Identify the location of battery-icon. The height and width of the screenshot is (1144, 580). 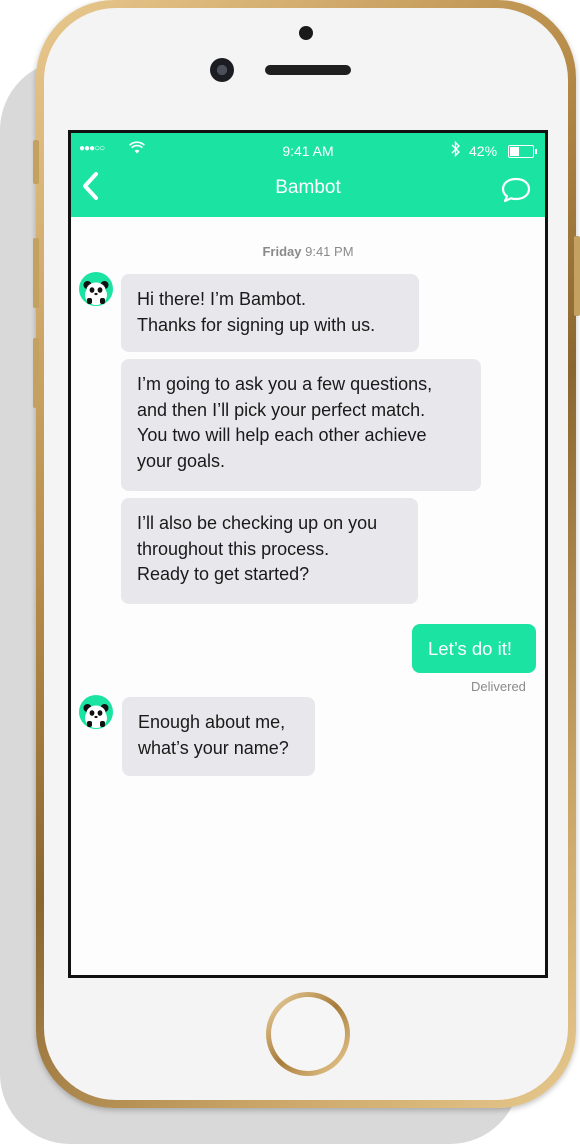
(522, 151).